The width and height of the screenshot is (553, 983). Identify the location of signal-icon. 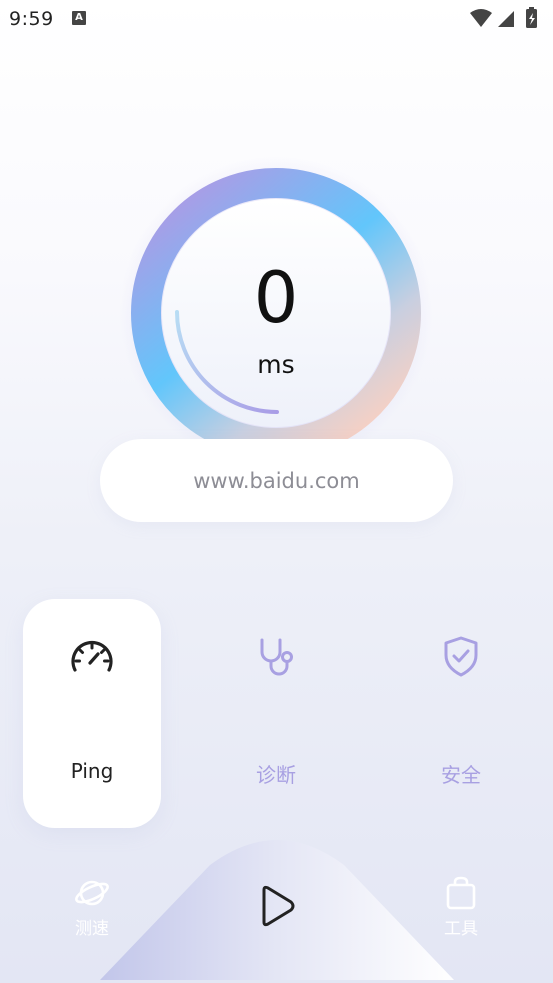
(506, 19).